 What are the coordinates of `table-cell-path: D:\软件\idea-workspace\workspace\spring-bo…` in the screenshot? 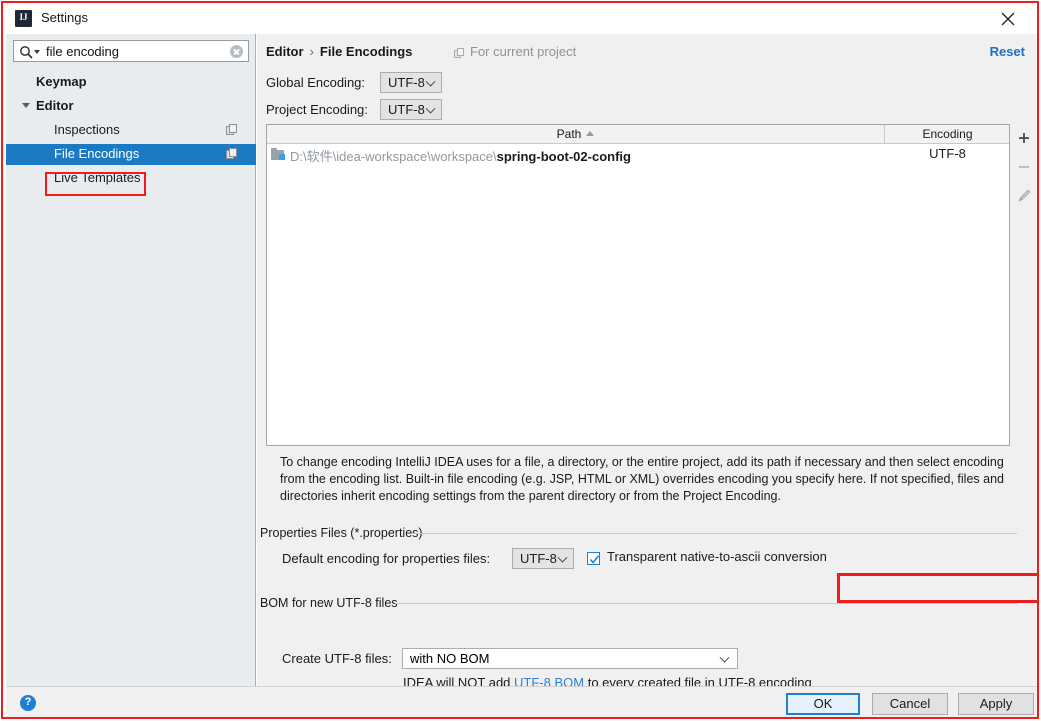 It's located at (460, 155).